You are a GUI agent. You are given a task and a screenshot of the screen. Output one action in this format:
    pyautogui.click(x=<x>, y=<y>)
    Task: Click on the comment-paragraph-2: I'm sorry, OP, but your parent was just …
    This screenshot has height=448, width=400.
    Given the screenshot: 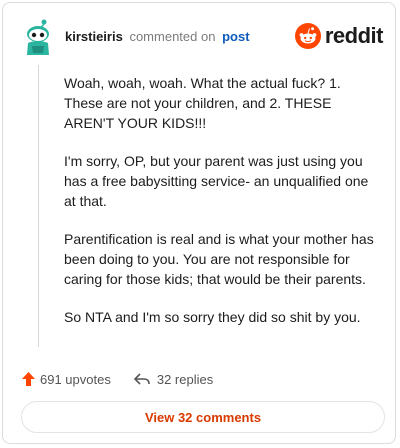 What is the action you would take?
    pyautogui.click(x=216, y=181)
    